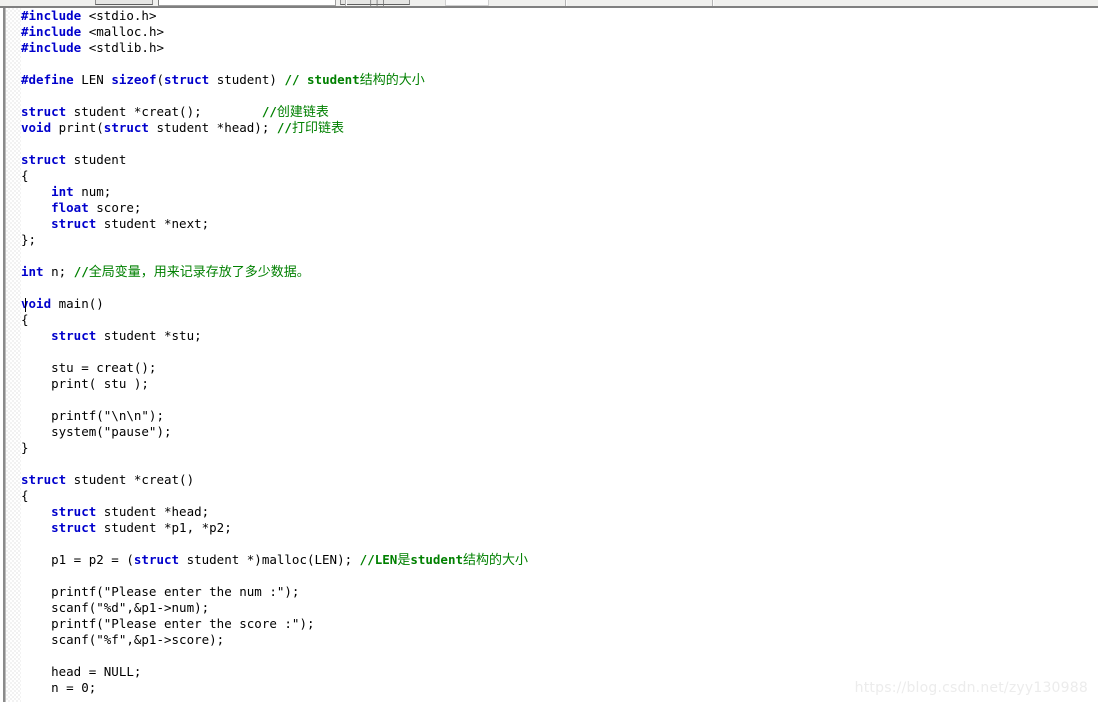  I want to click on code-token: head = NULL;, so click(81, 671).